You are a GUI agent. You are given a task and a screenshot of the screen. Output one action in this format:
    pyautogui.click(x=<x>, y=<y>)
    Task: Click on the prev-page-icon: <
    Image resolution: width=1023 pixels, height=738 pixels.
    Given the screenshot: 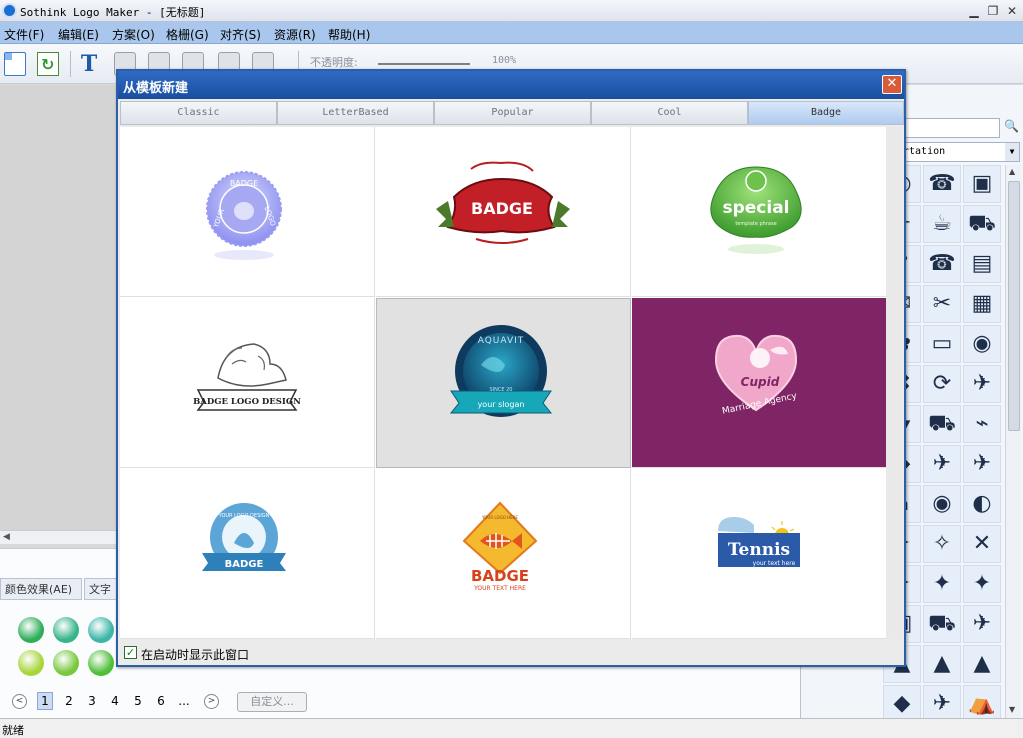 What is the action you would take?
    pyautogui.click(x=19, y=701)
    